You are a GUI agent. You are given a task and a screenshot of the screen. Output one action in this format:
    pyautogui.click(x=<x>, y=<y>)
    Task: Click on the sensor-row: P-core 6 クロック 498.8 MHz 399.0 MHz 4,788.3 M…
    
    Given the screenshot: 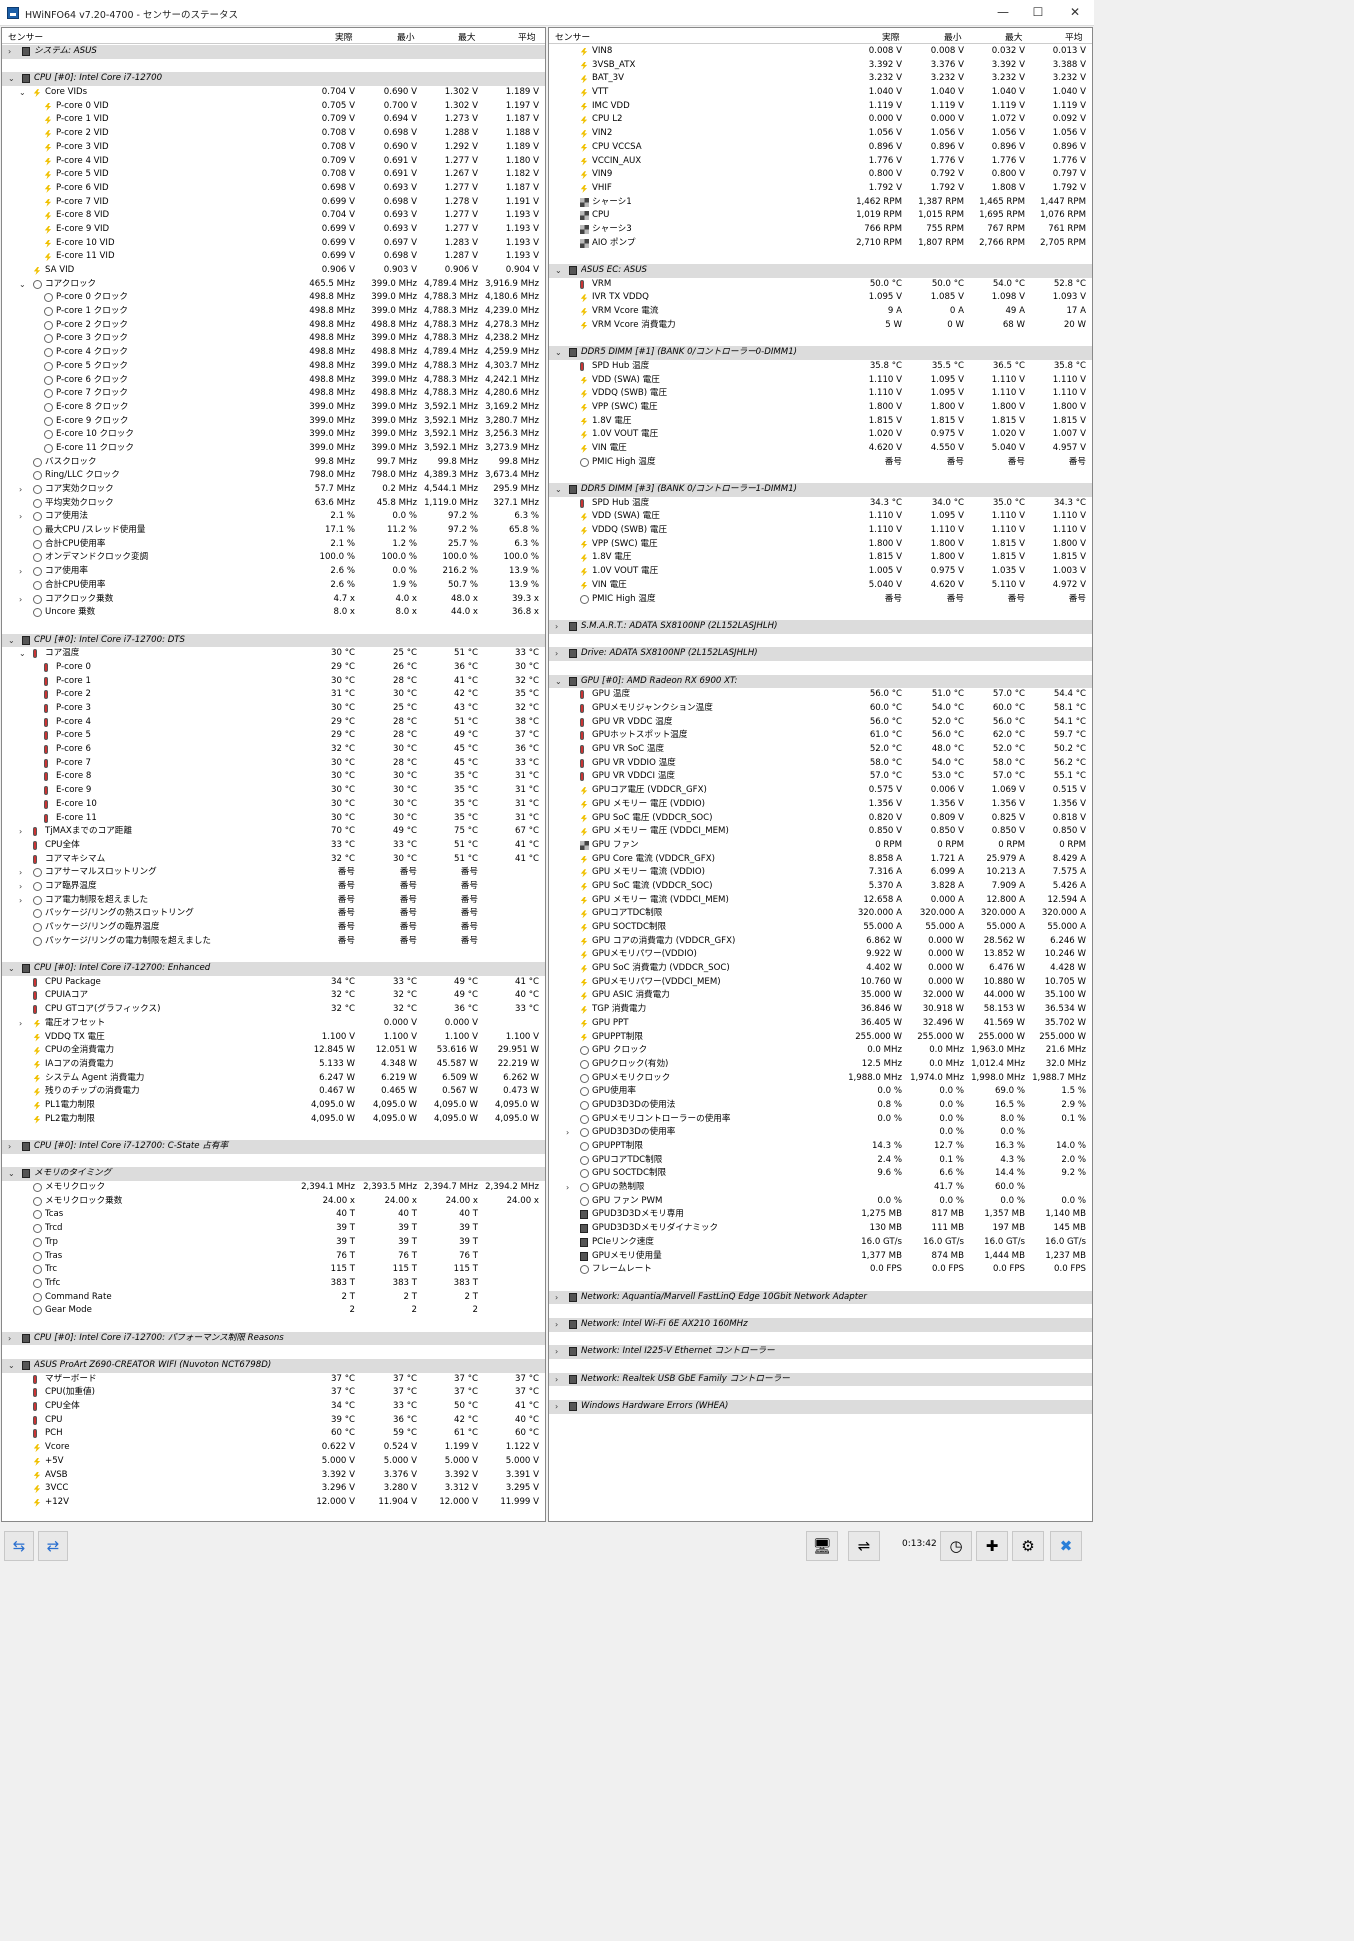 What is the action you would take?
    pyautogui.click(x=273, y=381)
    